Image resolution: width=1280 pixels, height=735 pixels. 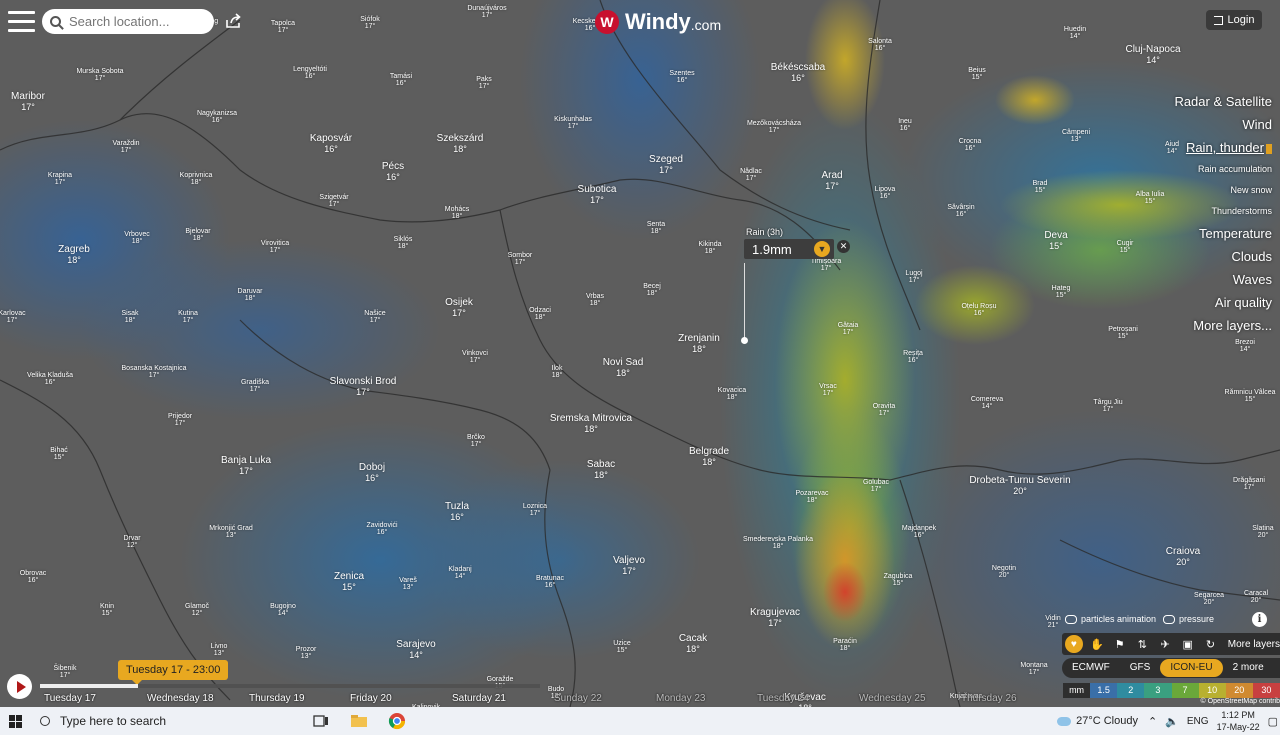 What do you see at coordinates (1227, 302) in the screenshot?
I see `layer-item: Air quality` at bounding box center [1227, 302].